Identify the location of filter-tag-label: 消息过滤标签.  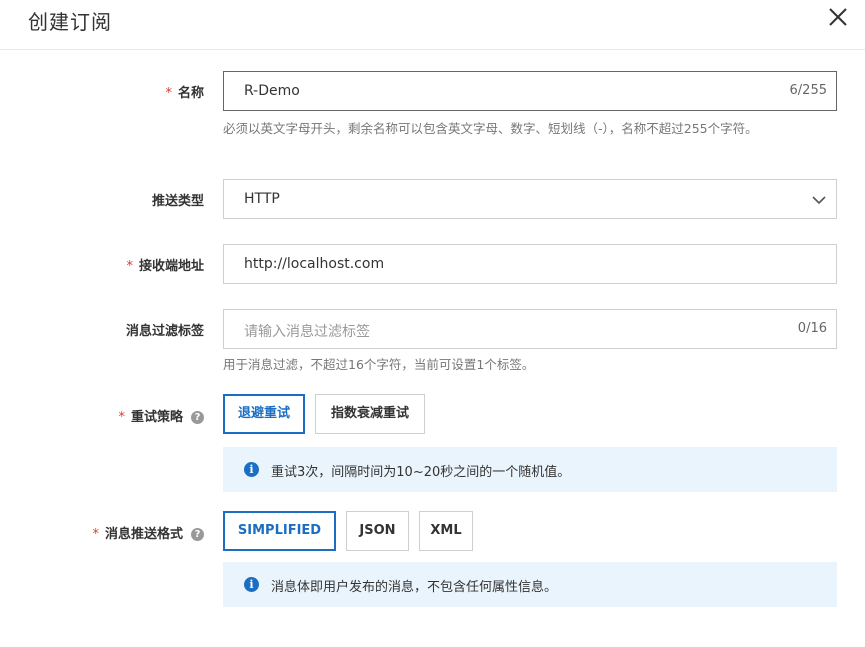
(164, 331).